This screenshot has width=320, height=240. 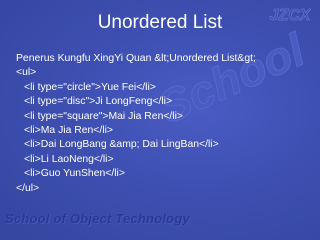 What do you see at coordinates (90, 87) in the screenshot?
I see `code-line: <li type="circle">Yue Fei</li>` at bounding box center [90, 87].